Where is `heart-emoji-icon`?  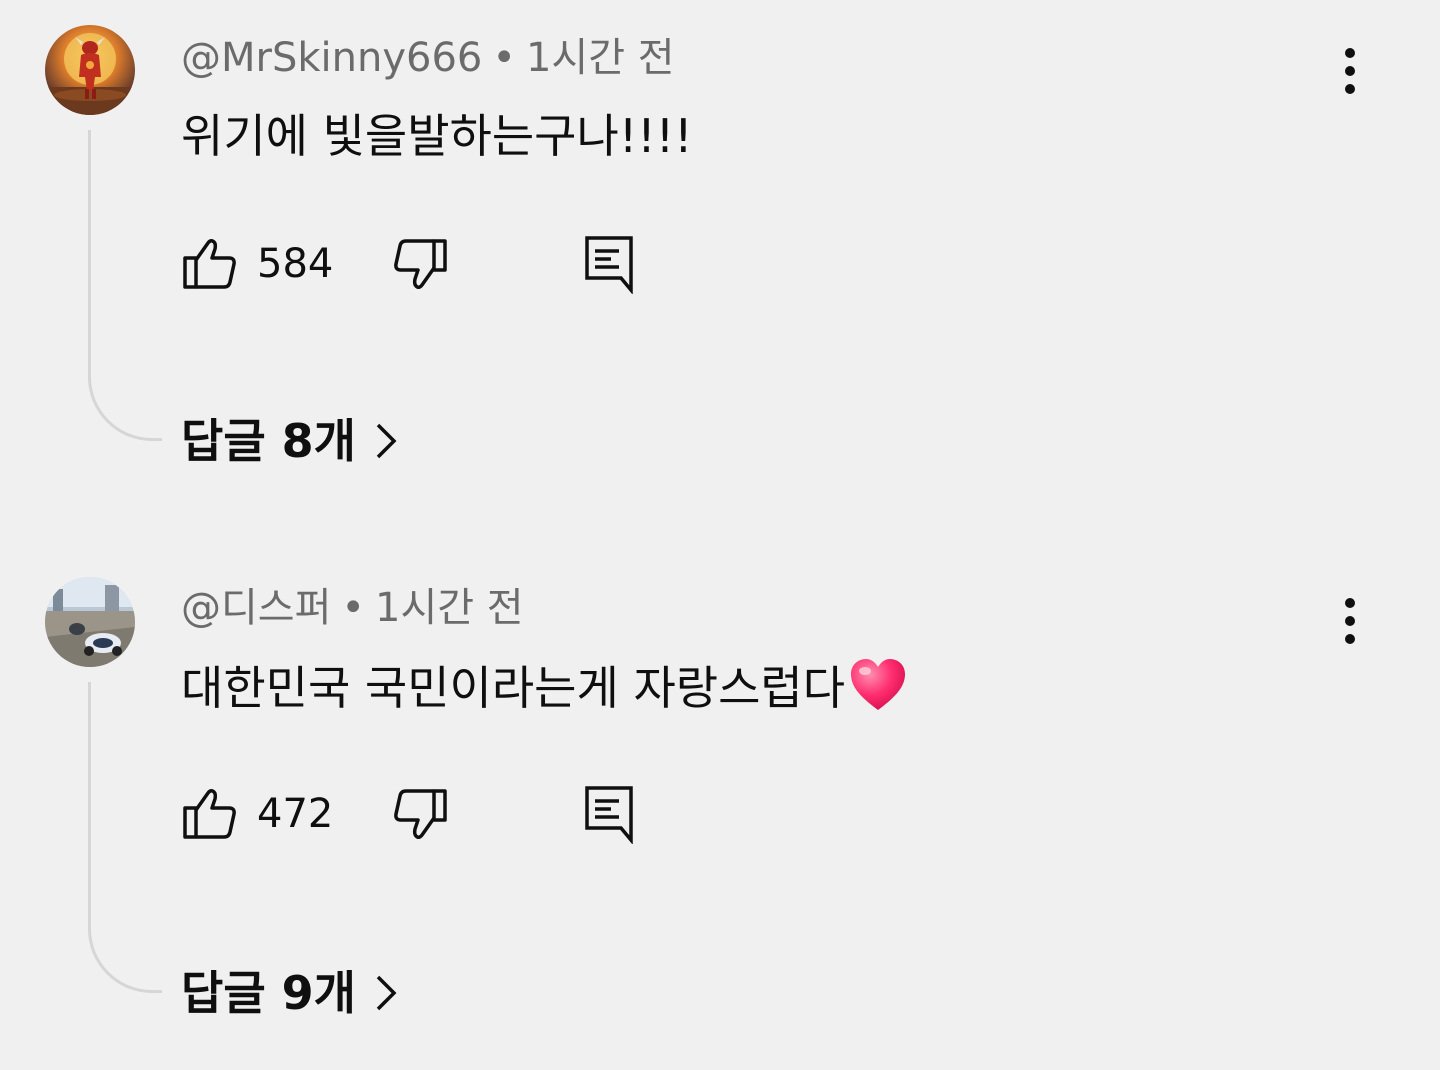 heart-emoji-icon is located at coordinates (878, 691).